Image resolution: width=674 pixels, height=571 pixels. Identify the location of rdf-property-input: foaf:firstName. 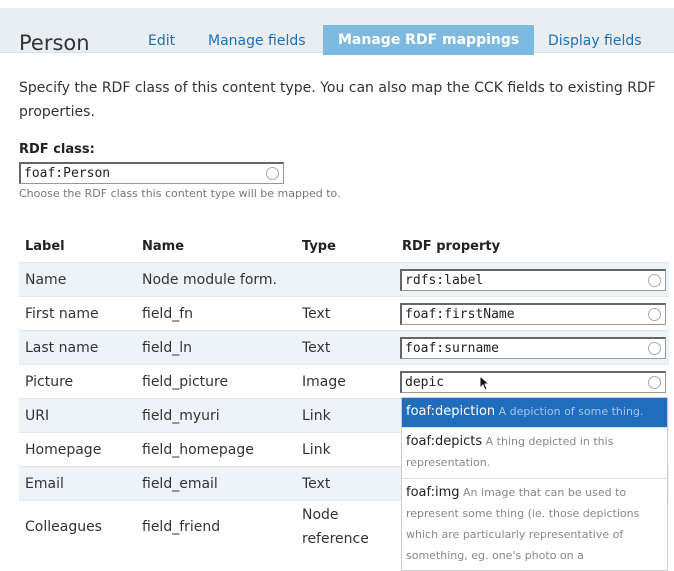
(533, 313).